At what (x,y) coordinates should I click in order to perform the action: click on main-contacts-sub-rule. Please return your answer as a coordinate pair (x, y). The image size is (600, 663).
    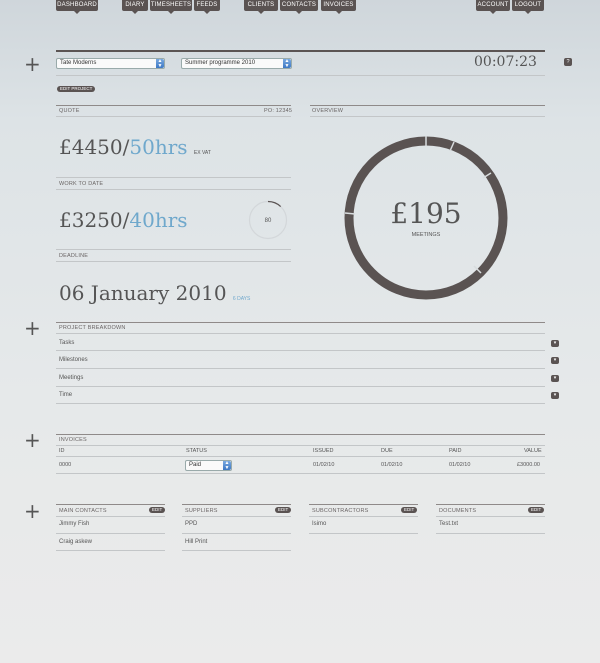
    Looking at the image, I should click on (110, 516).